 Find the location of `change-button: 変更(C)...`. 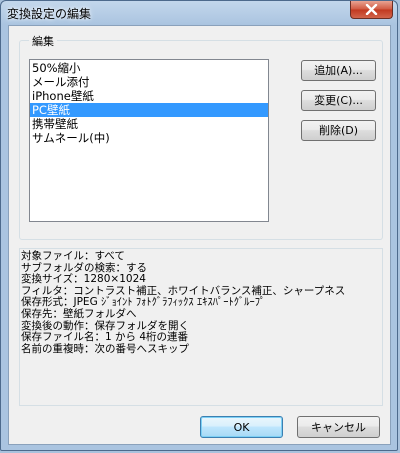

change-button: 変更(C)... is located at coordinates (338, 100).